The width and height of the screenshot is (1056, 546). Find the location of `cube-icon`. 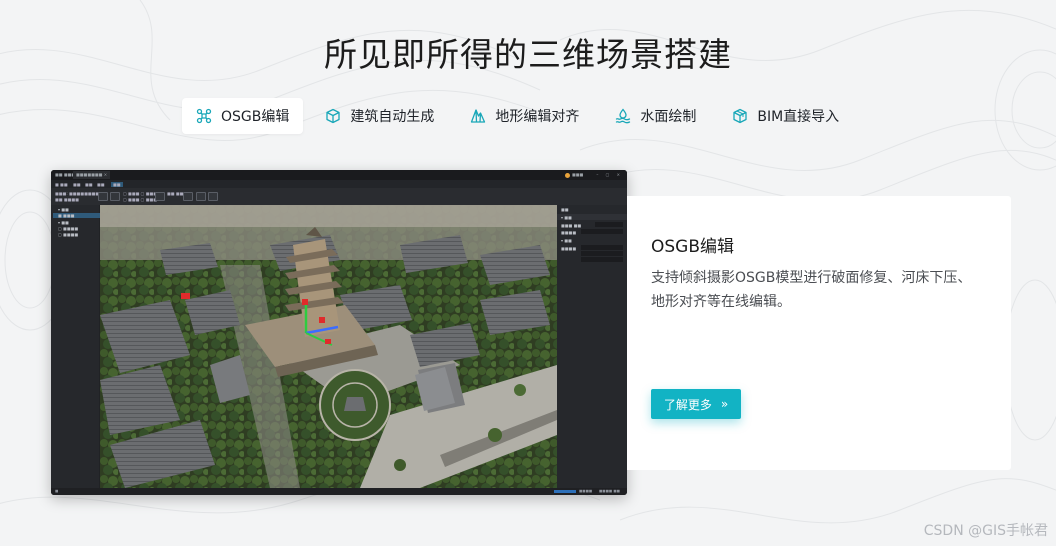

cube-icon is located at coordinates (333, 116).